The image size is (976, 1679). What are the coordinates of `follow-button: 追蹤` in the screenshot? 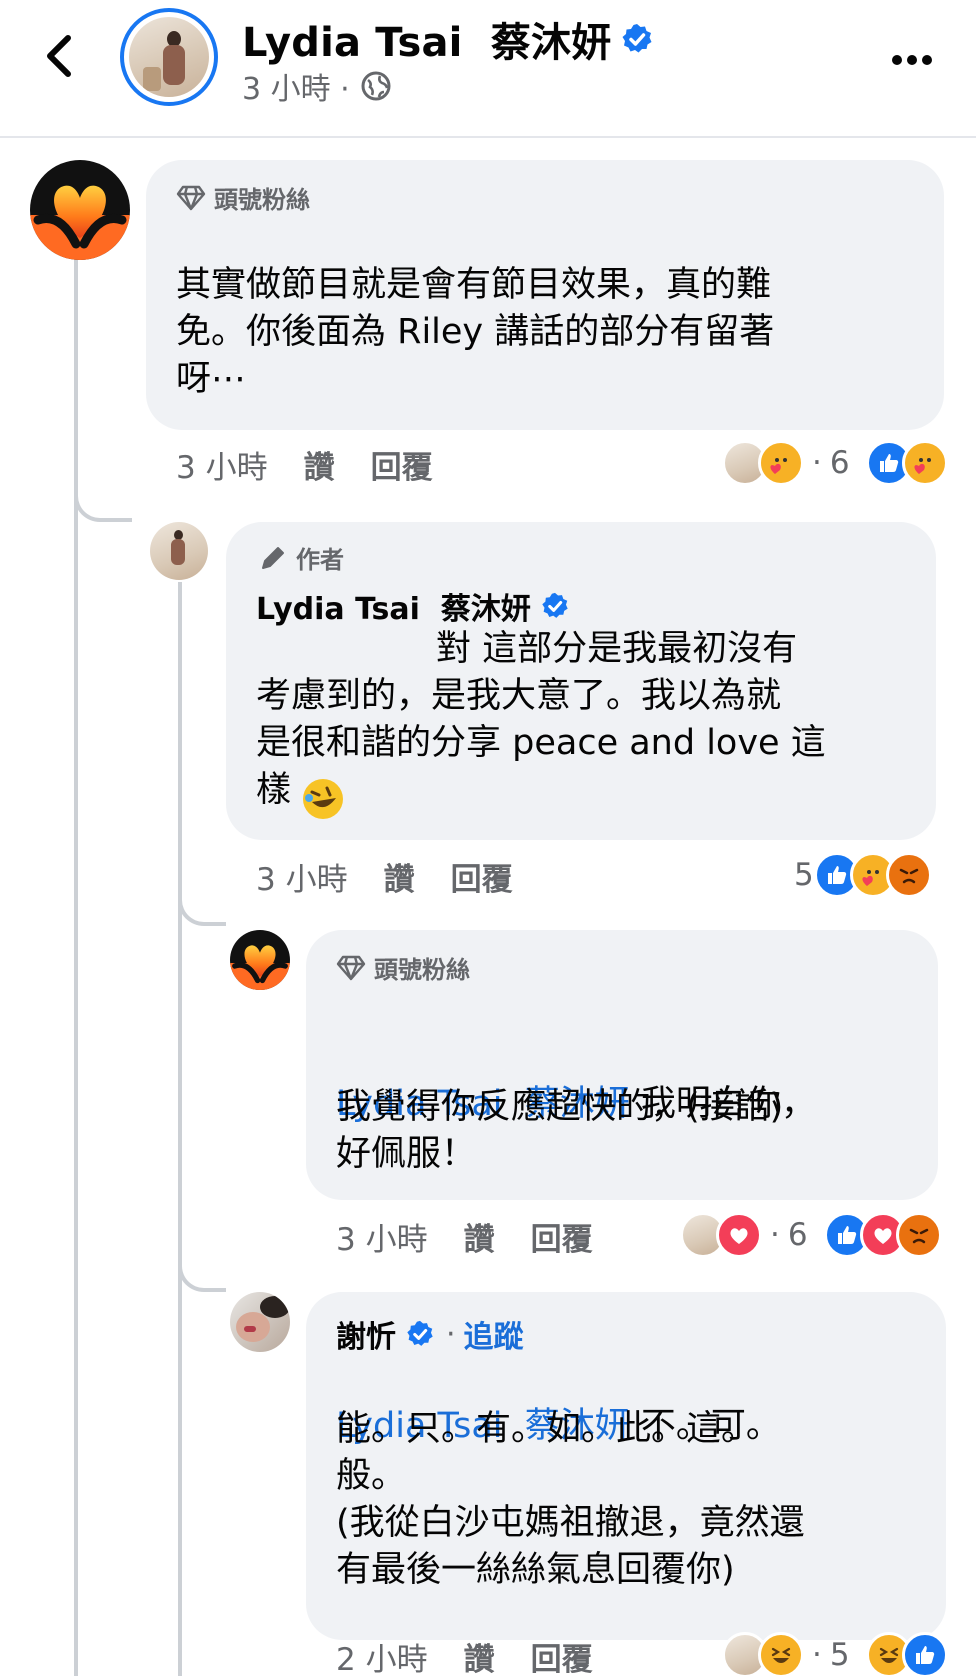 It's located at (494, 1334).